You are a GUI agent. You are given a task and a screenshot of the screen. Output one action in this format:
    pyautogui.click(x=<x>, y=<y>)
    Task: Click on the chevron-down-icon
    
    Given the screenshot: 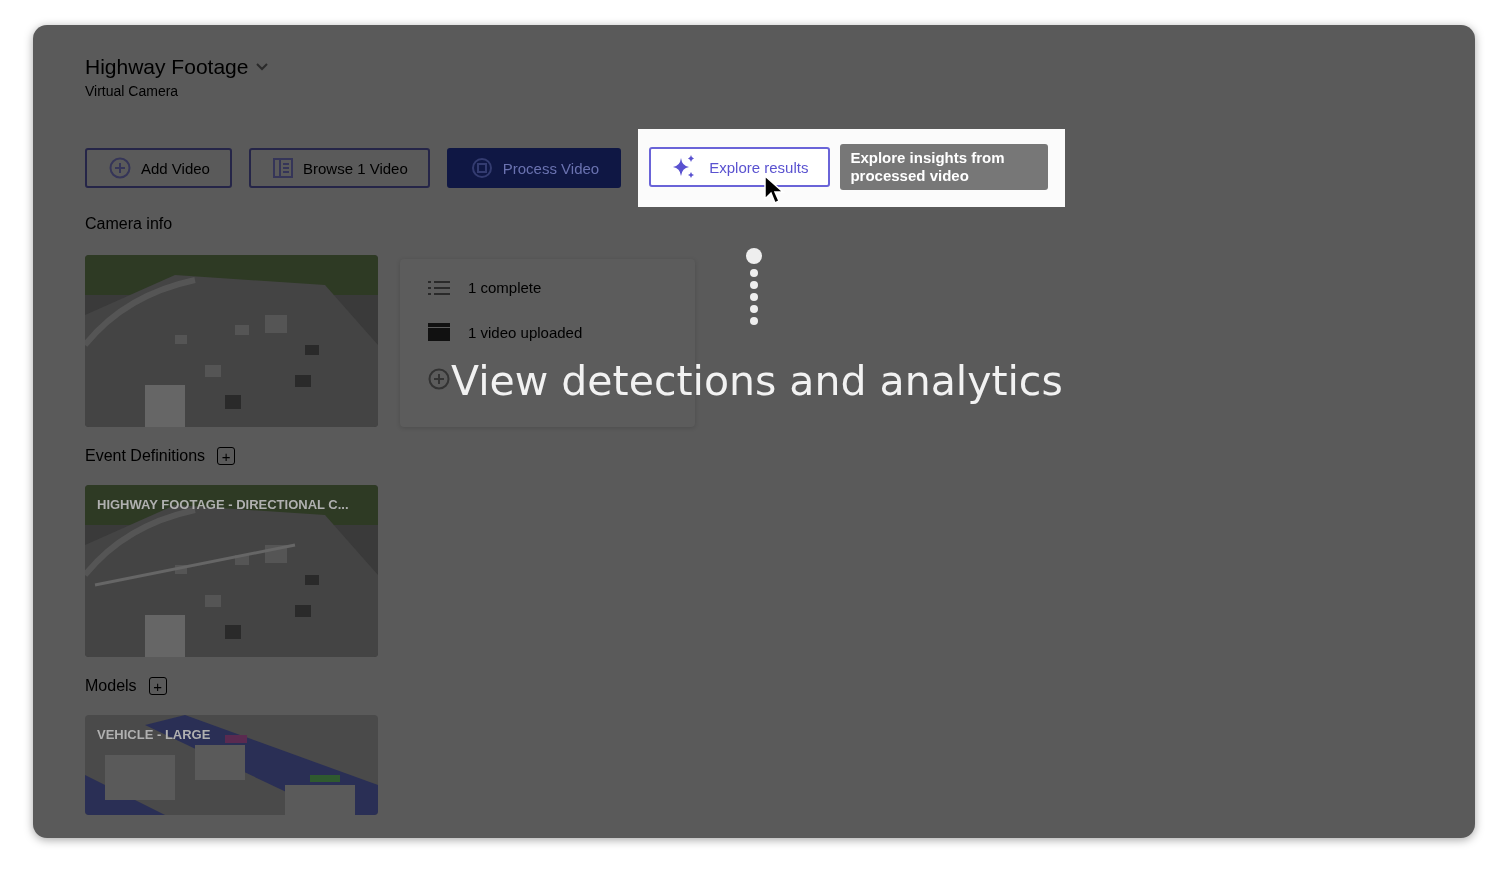 What is the action you would take?
    pyautogui.click(x=262, y=67)
    